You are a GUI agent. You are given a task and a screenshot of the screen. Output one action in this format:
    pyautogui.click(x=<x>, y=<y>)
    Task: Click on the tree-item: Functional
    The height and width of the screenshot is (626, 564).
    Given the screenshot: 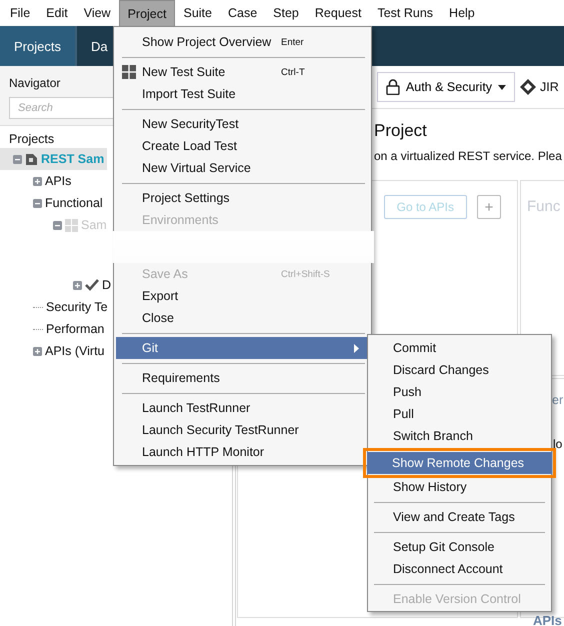 What is the action you would take?
    pyautogui.click(x=53, y=203)
    